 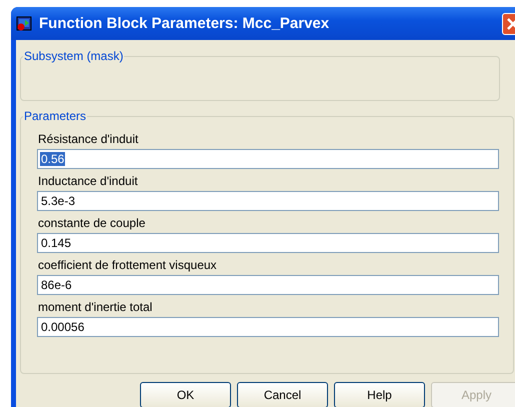 I want to click on input-field: 86e-6, so click(x=268, y=285).